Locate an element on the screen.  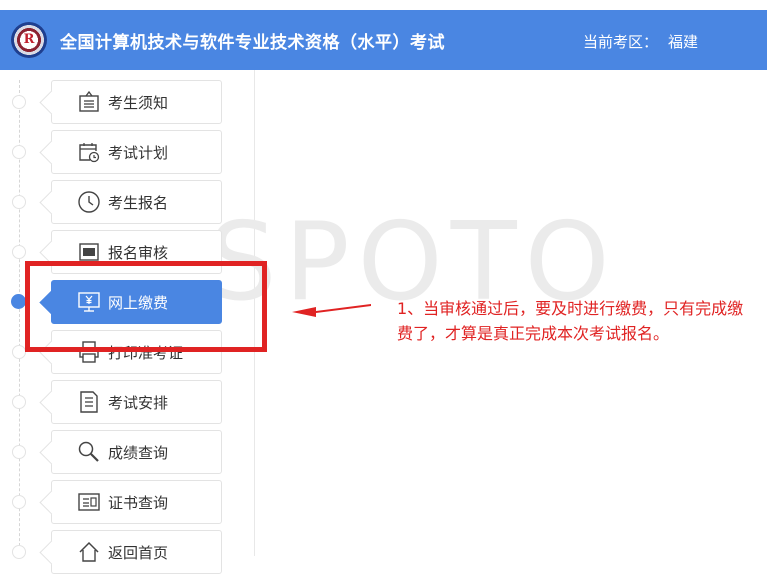
menu-card: 考试安排 is located at coordinates (136, 402).